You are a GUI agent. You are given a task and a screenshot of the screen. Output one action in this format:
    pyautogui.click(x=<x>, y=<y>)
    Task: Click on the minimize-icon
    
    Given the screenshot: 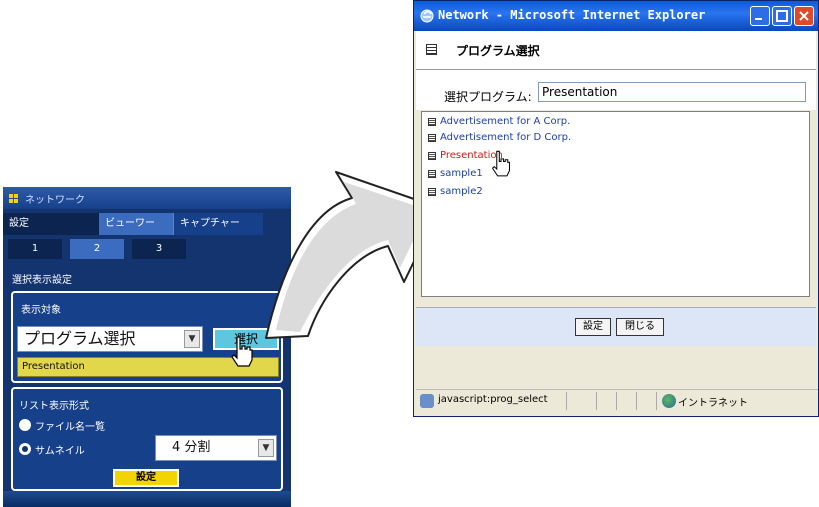 What is the action you would take?
    pyautogui.click(x=760, y=16)
    